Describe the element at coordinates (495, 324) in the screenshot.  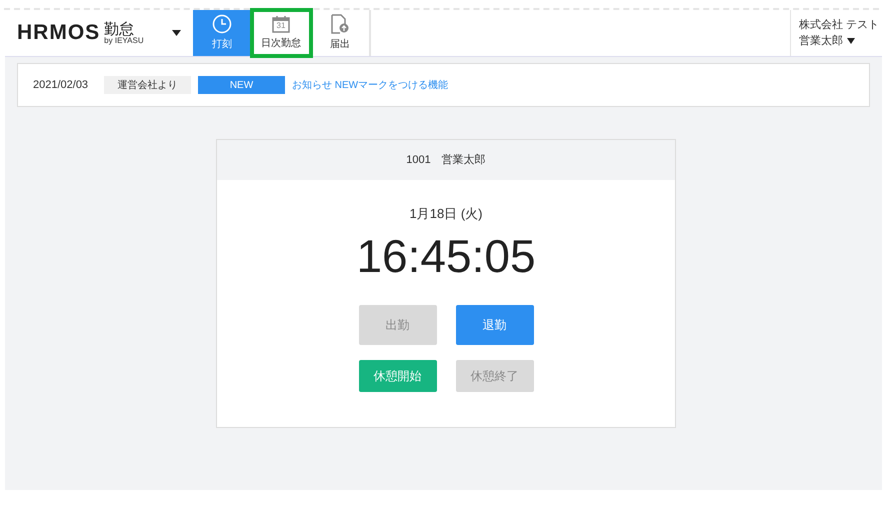
I see `punch-button: 退勤` at that location.